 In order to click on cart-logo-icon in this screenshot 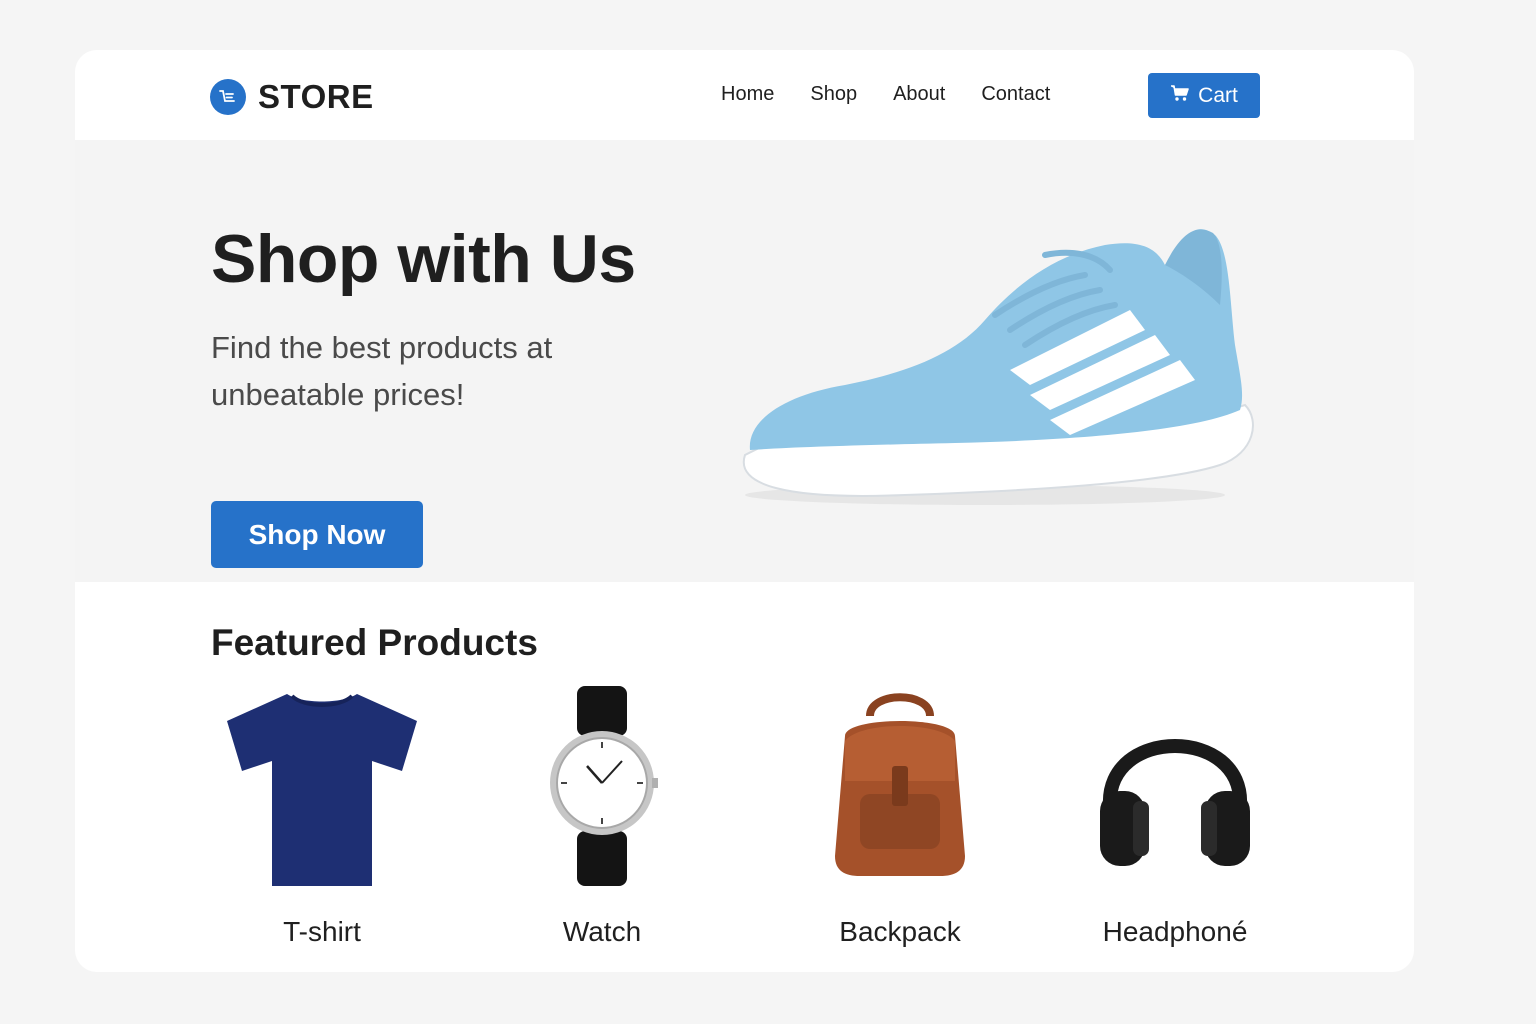, I will do `click(228, 97)`.